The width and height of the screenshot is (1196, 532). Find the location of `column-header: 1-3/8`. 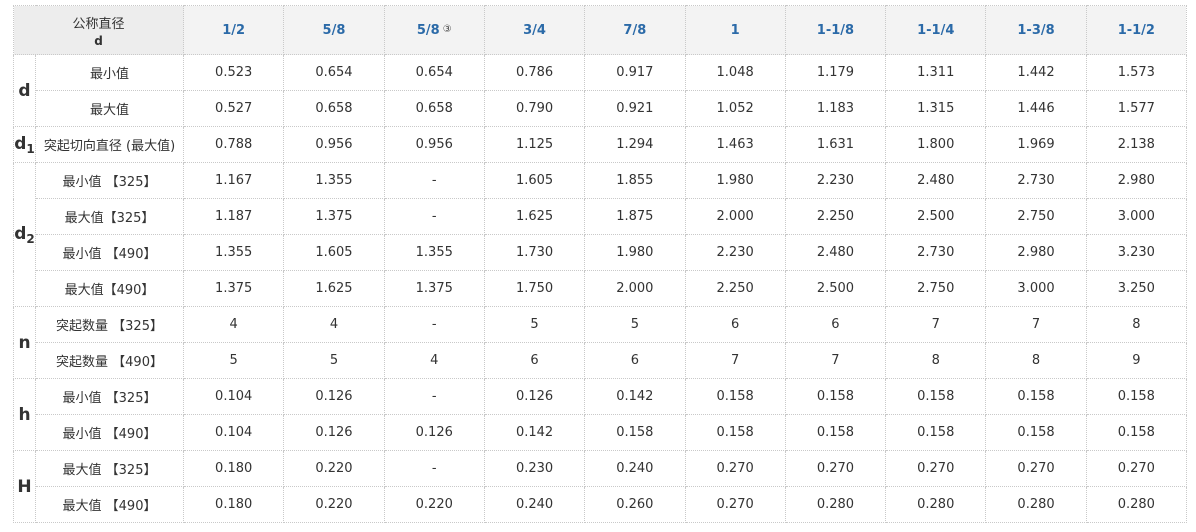

column-header: 1-3/8 is located at coordinates (1036, 30).